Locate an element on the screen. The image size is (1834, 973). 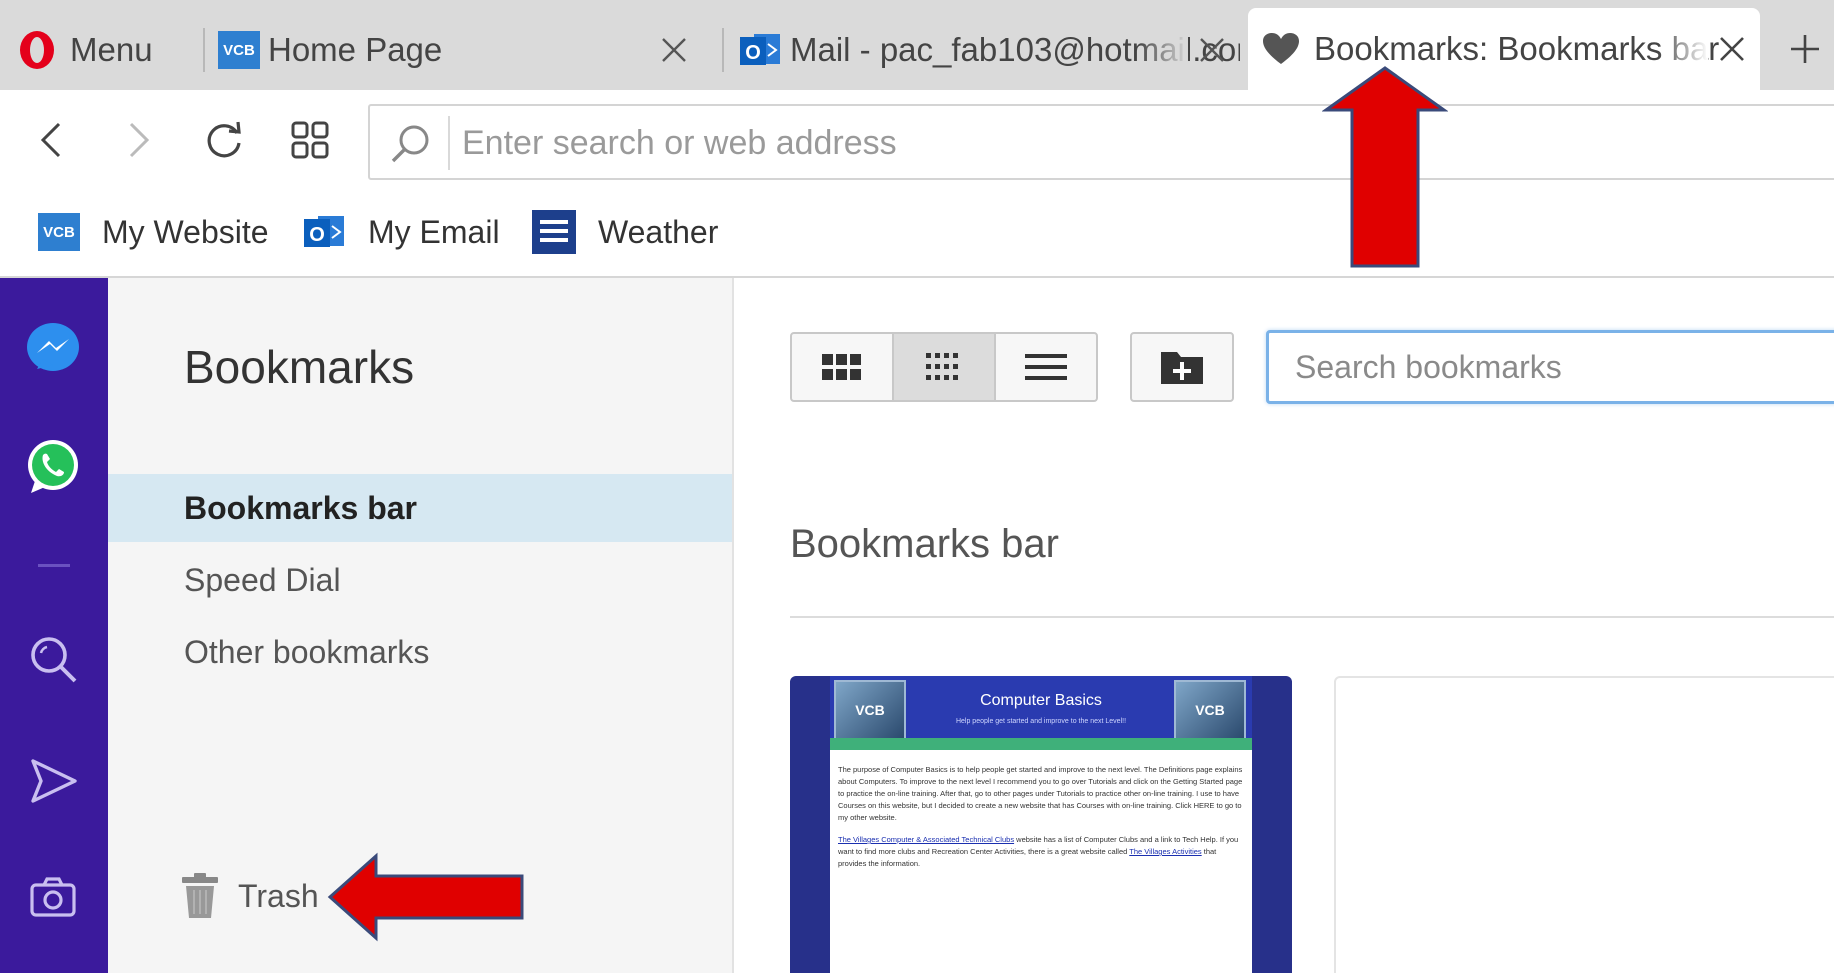
snapshot-button is located at coordinates (53, 897).